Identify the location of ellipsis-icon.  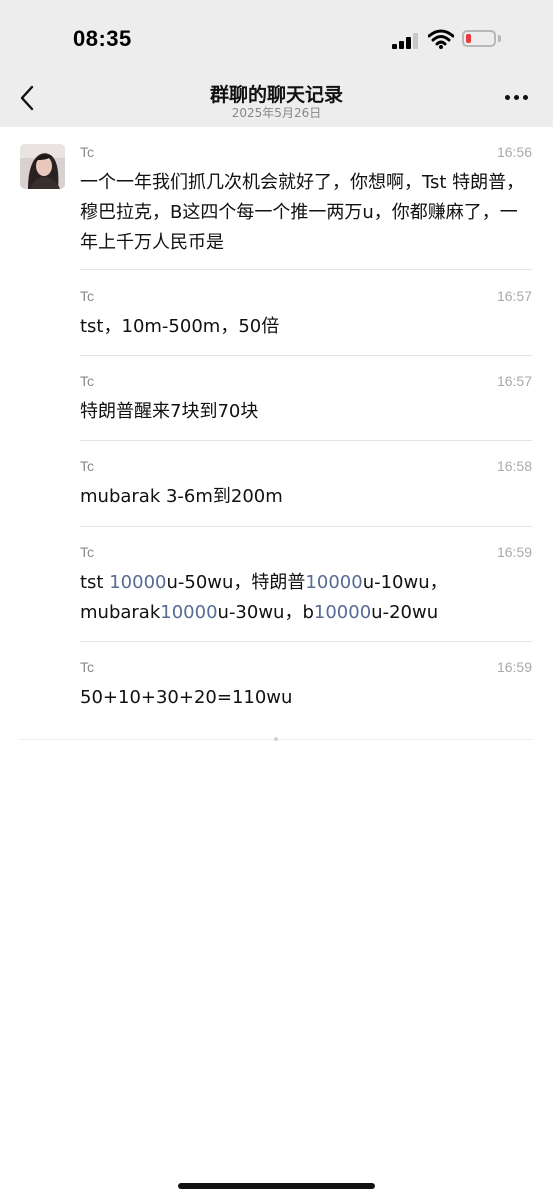
(517, 98).